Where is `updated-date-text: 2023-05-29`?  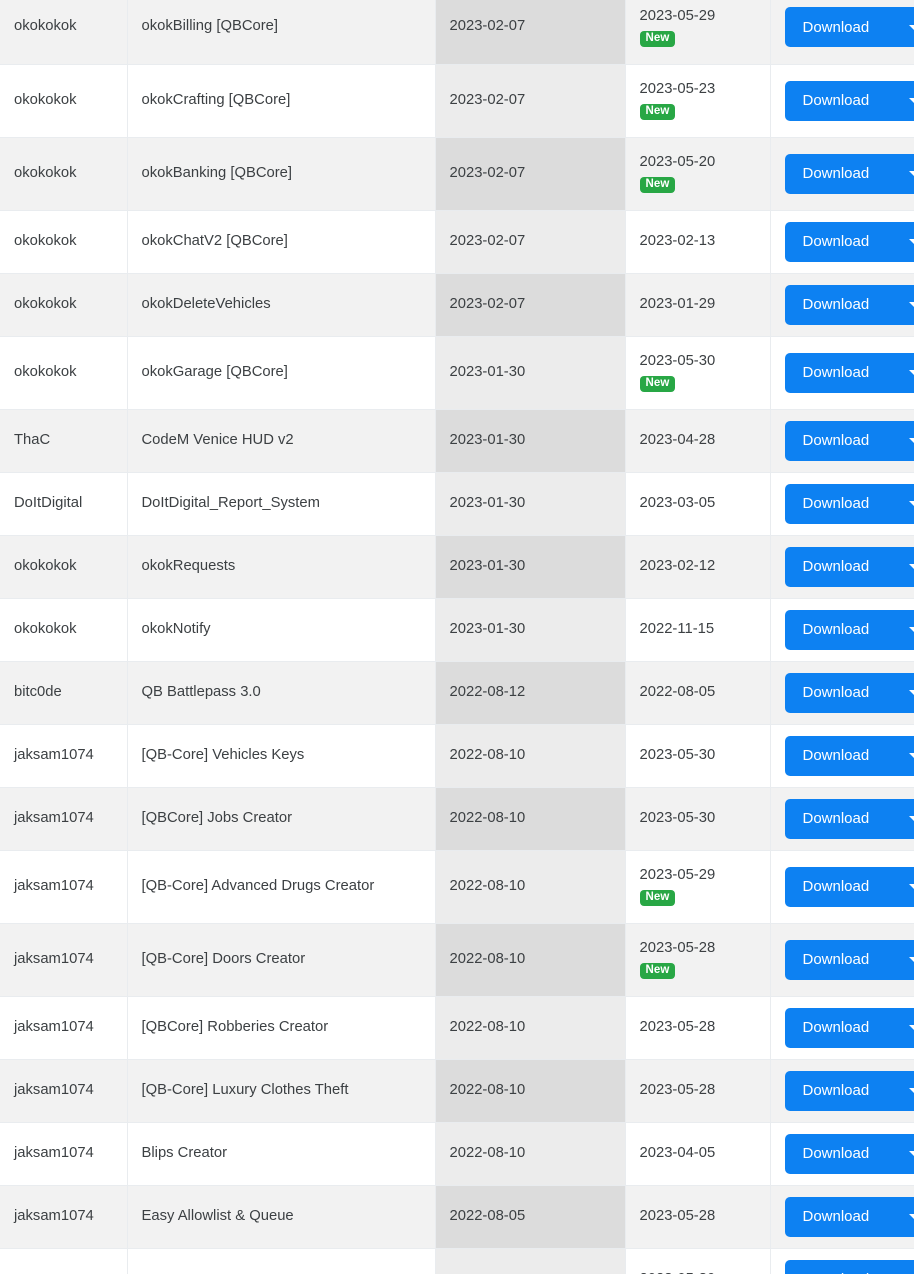
updated-date-text: 2023-05-29 is located at coordinates (677, 874).